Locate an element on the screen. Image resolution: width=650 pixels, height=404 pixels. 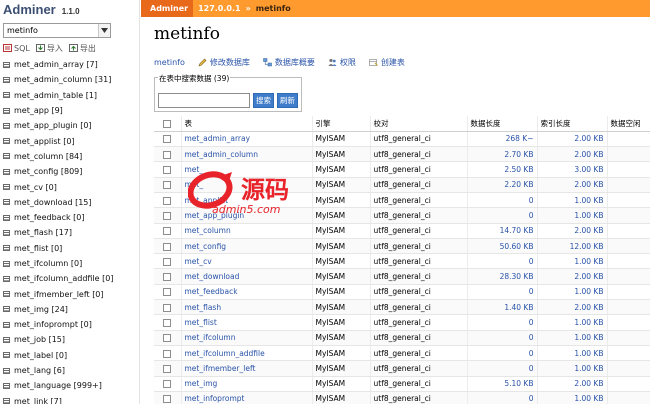
database-select: metinfo is located at coordinates (57, 30).